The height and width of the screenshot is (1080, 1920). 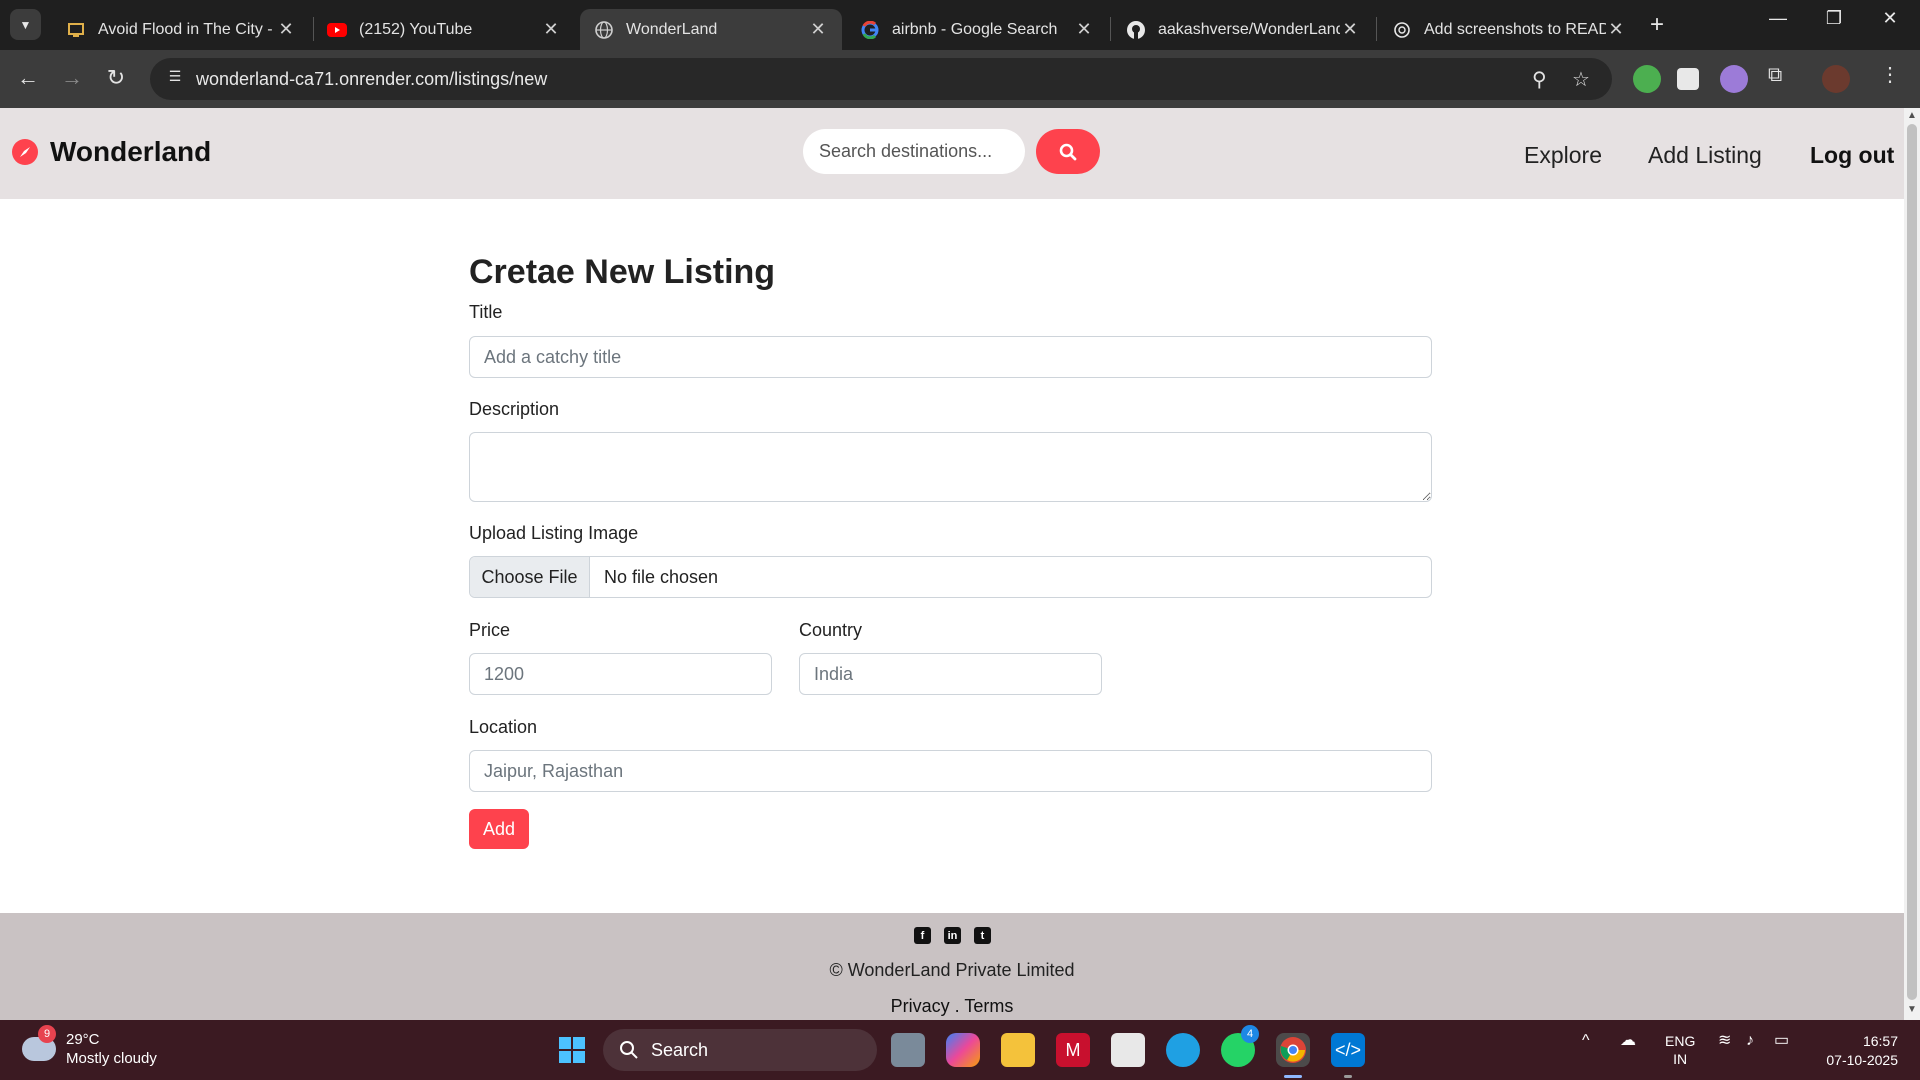 I want to click on page-title: Cretae New Listing, so click(x=622, y=272).